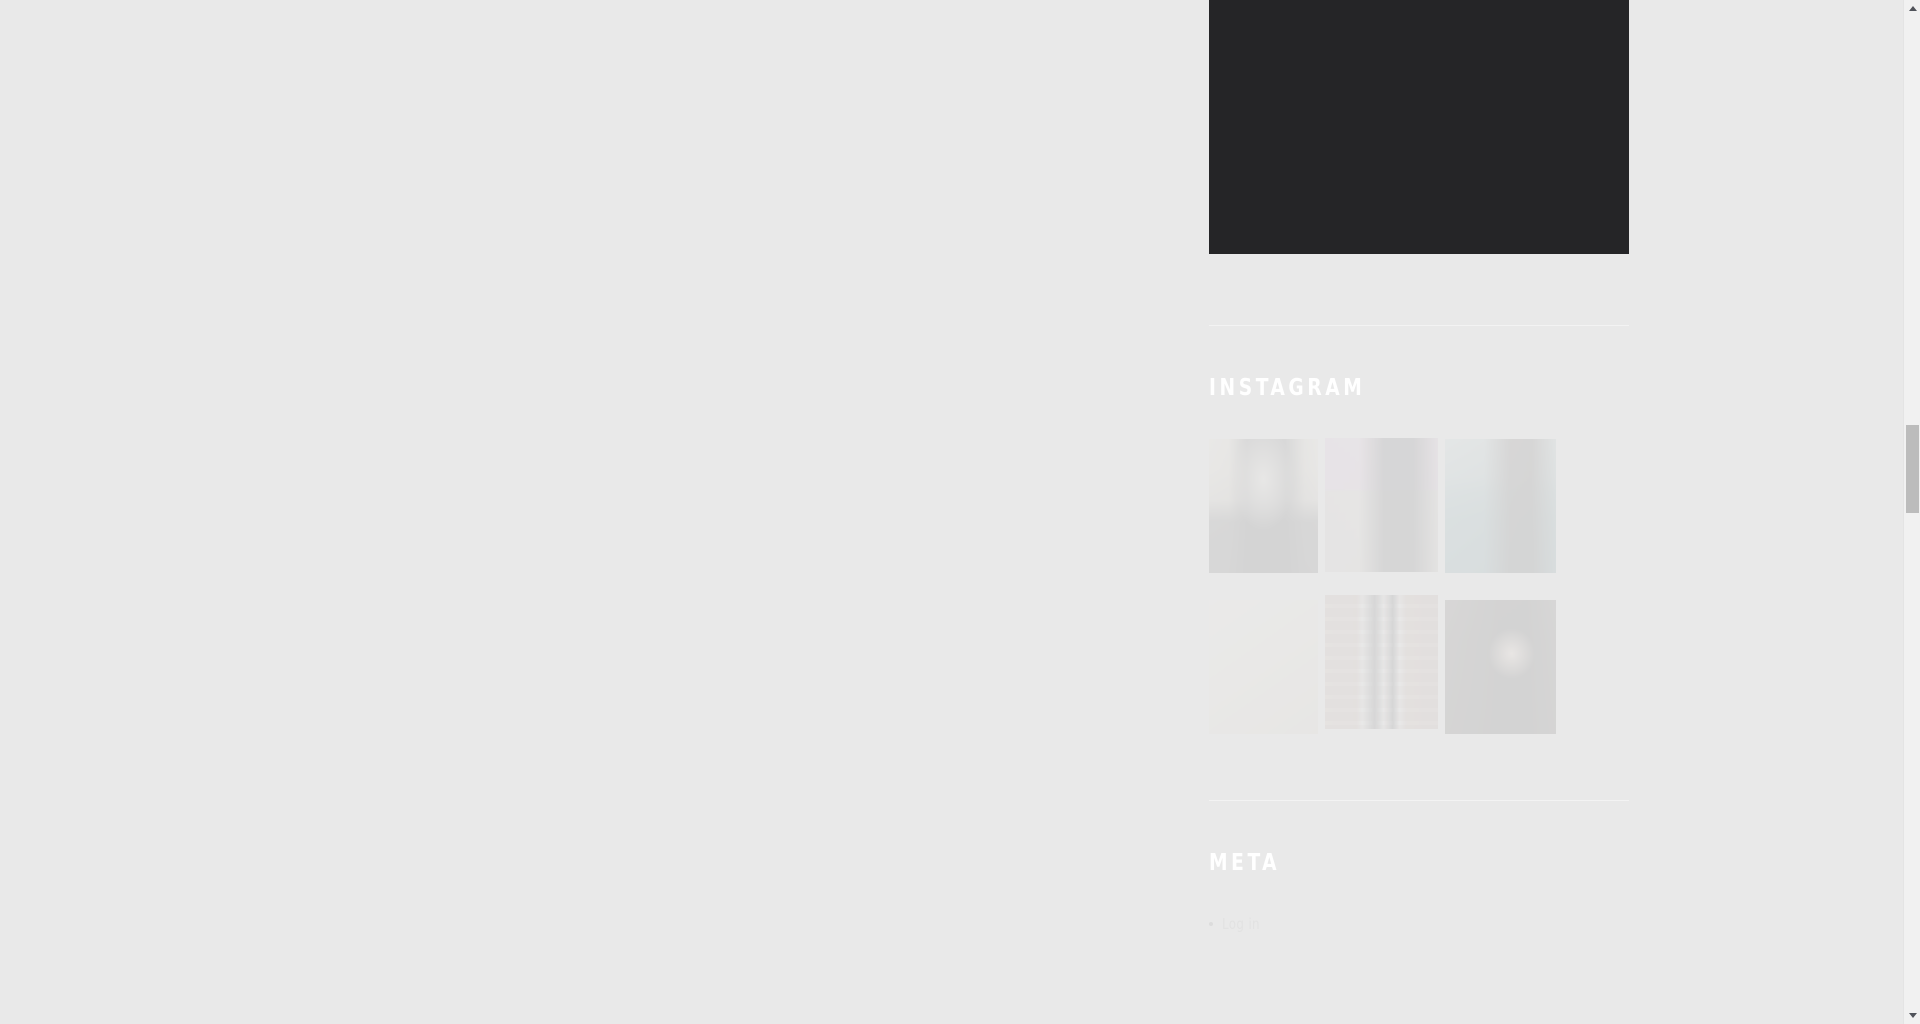 The width and height of the screenshot is (1920, 1024). I want to click on instagram-widget-heading: INSTAGRAM, so click(1287, 388).